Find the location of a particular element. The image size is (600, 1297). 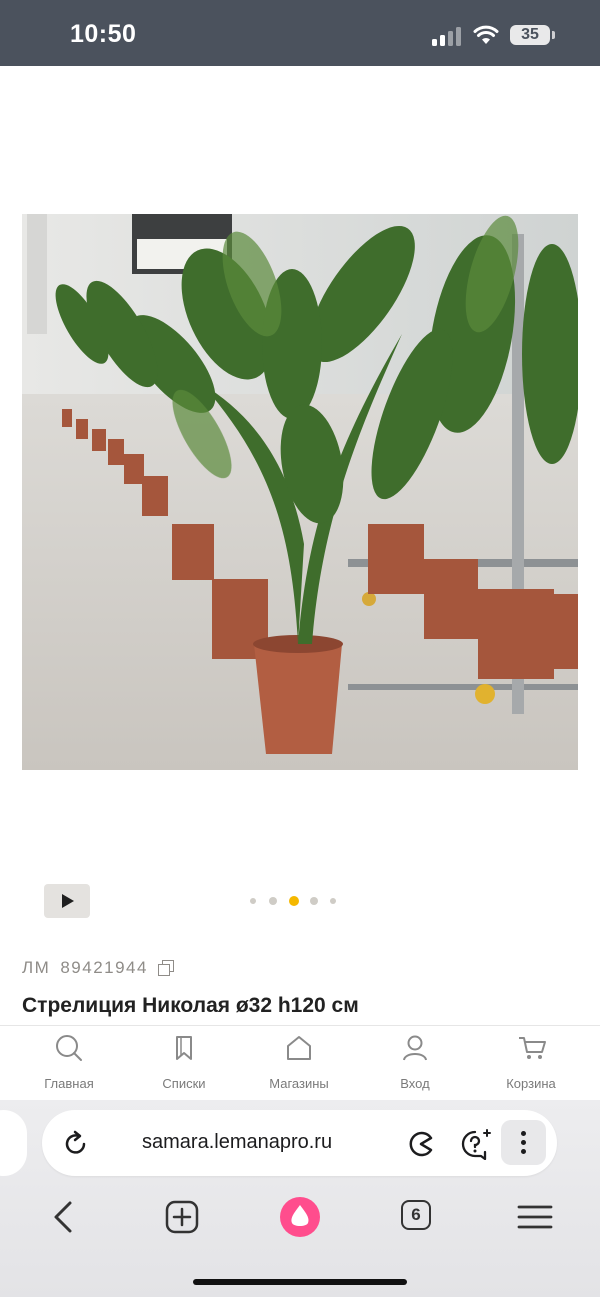

sku-label: ЛМ is located at coordinates (36, 967).